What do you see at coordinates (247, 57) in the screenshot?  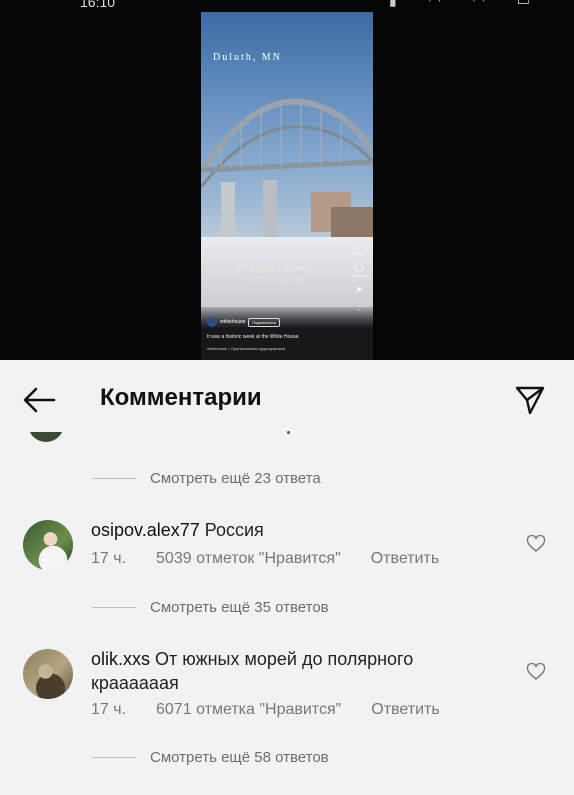 I see `video-city-label: Duluth, MN` at bounding box center [247, 57].